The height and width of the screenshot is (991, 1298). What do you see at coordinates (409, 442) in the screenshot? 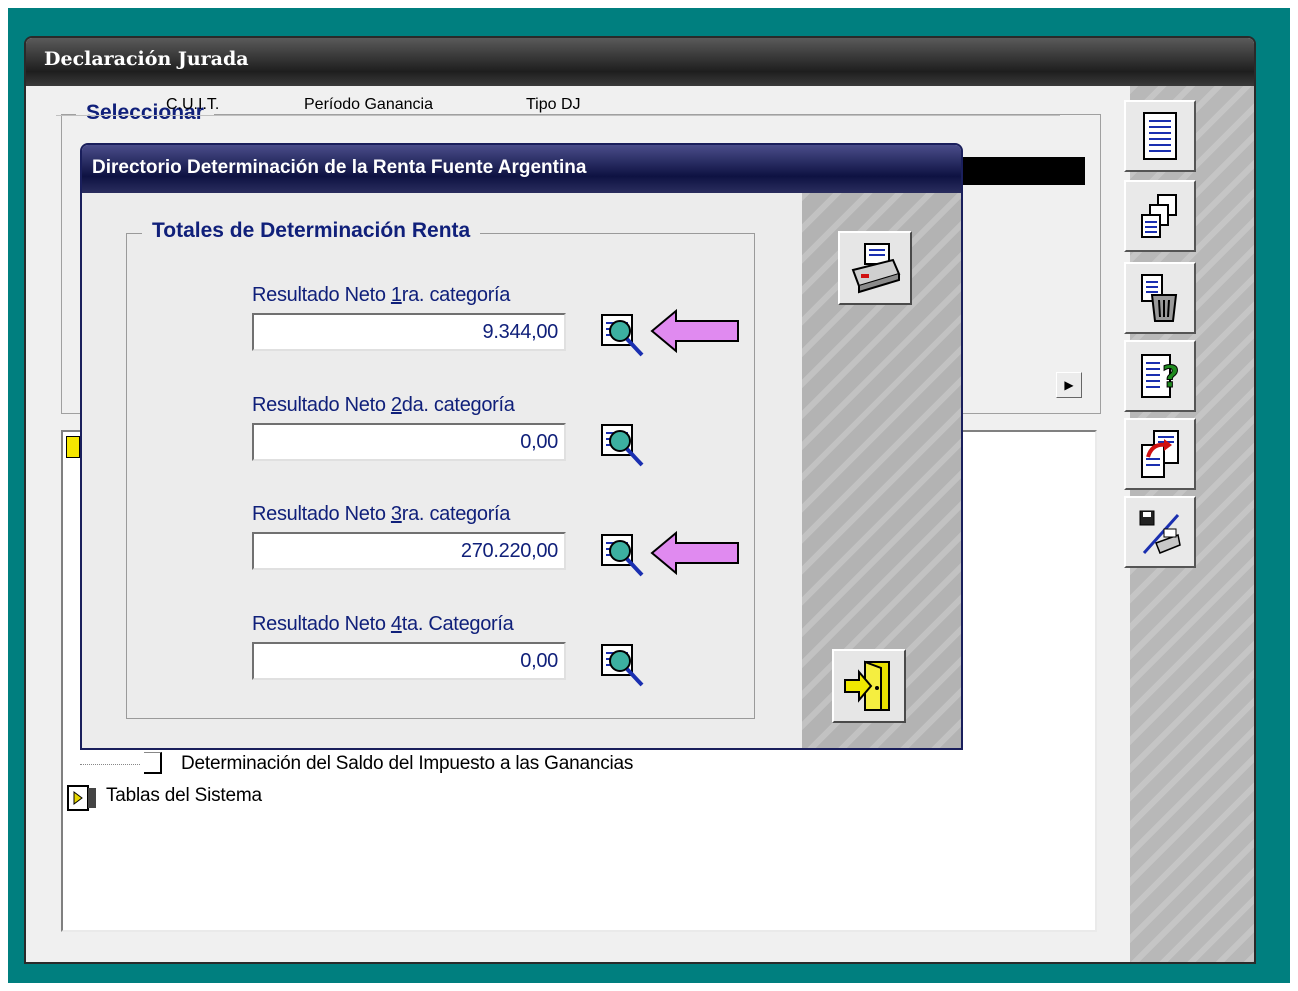
I see `field-input-2da: 0,00` at bounding box center [409, 442].